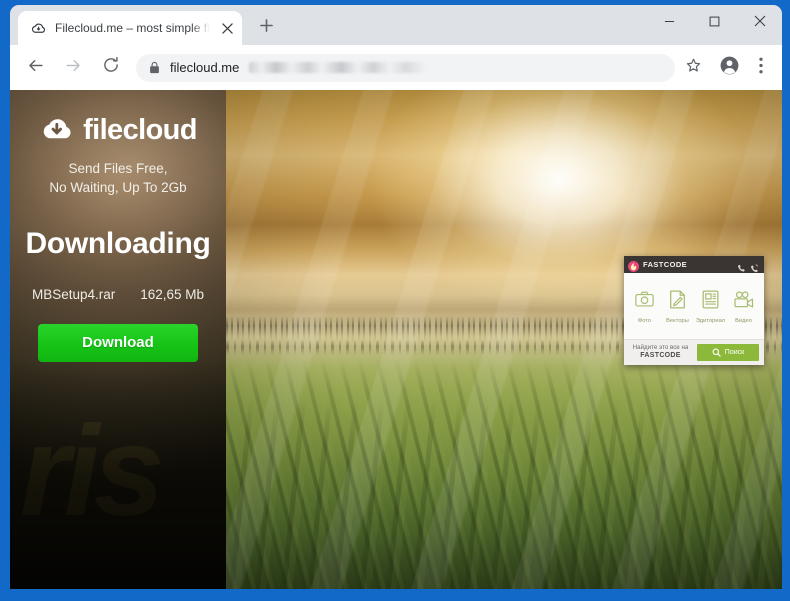 This screenshot has width=790, height=601. What do you see at coordinates (660, 355) in the screenshot?
I see `fastcode-footer-brand: FASTCODE` at bounding box center [660, 355].